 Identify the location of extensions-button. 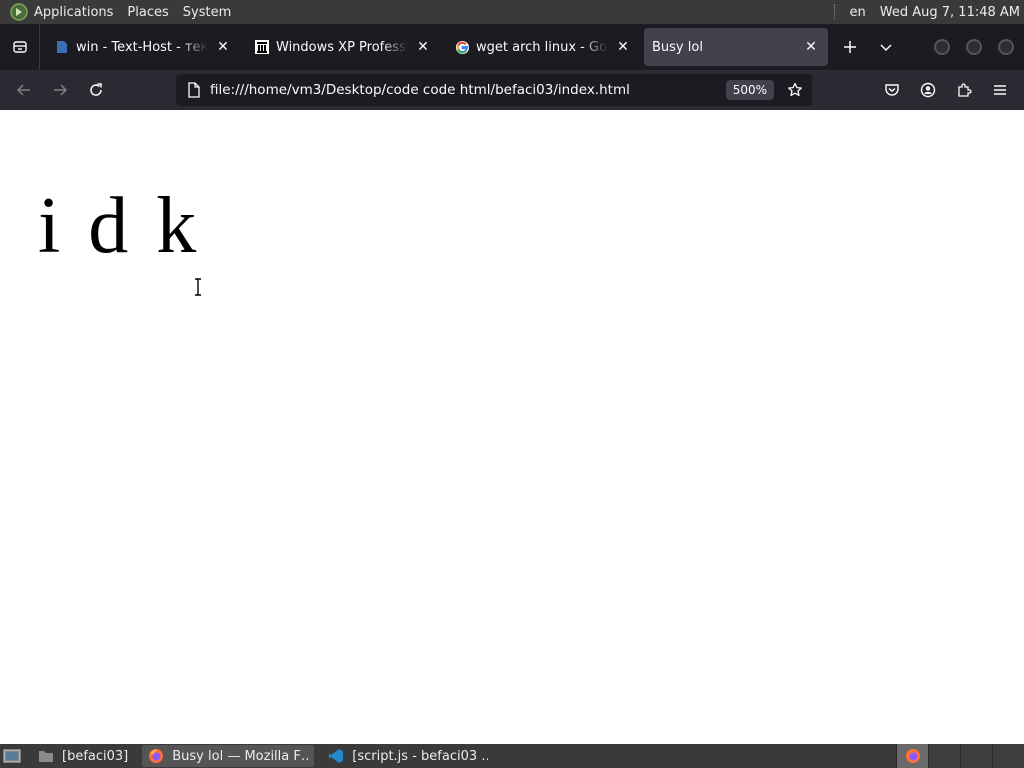
(964, 90).